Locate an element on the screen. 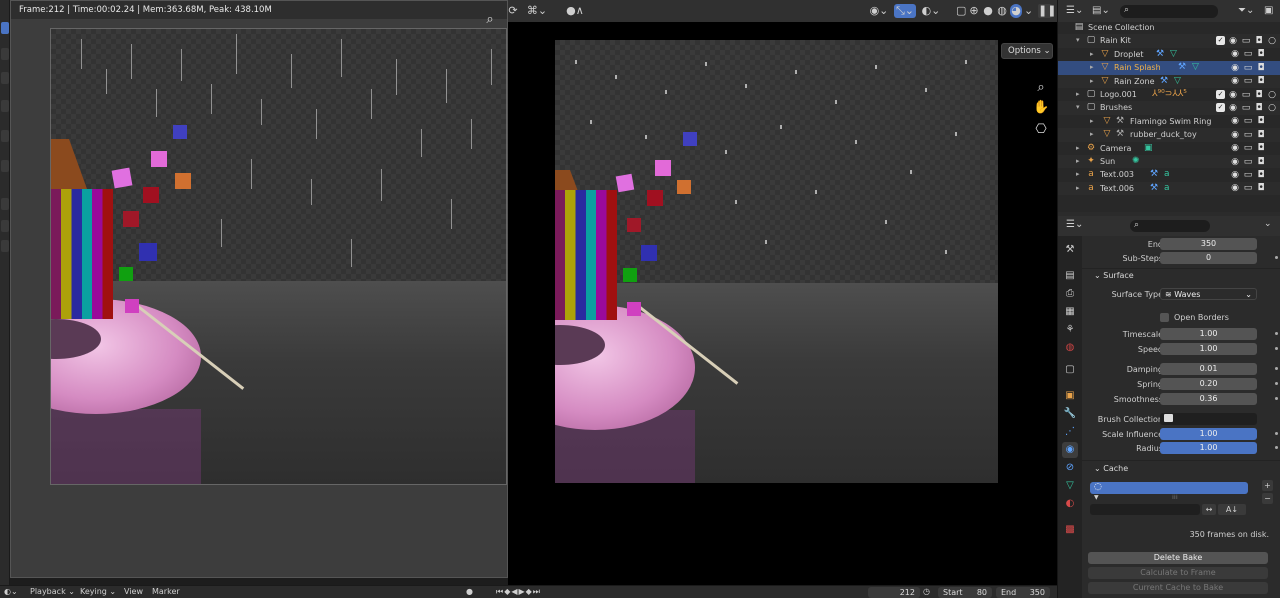  outliner-row-text-006: ▸ a Text.006 ⚒ a ◉ ▭ ◘ is located at coordinates (1169, 188).